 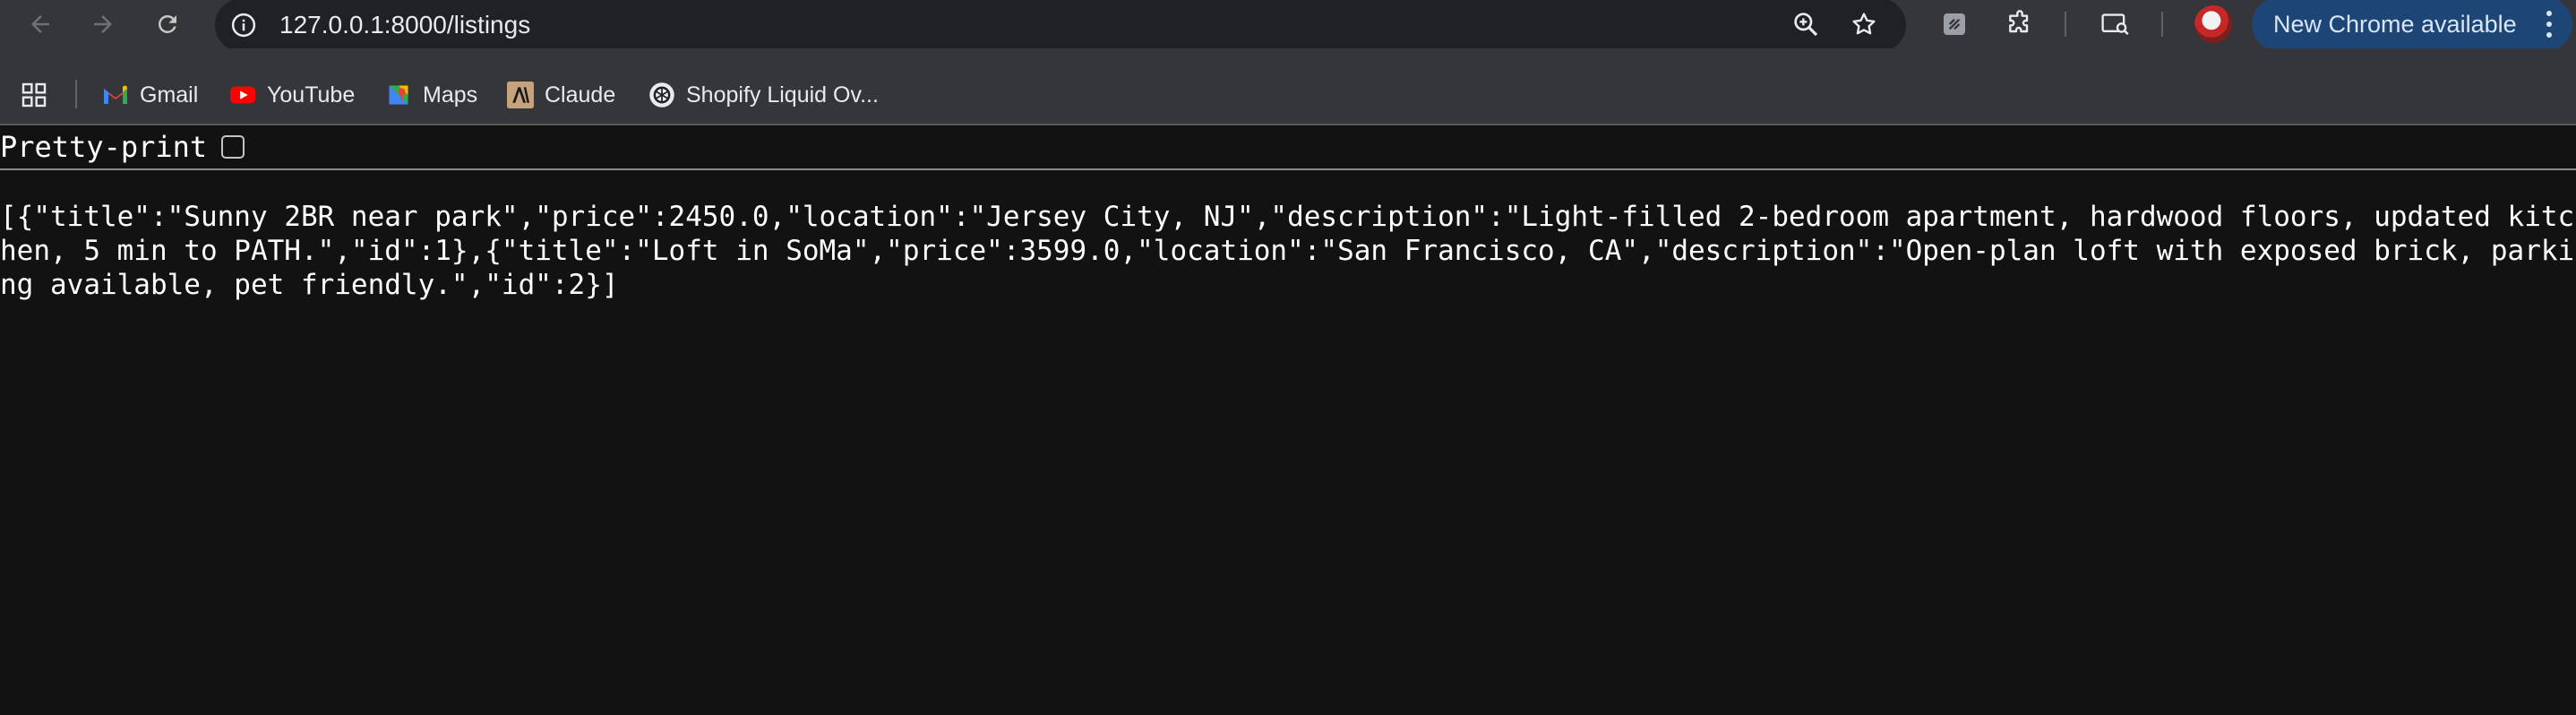 I want to click on openai-icon, so click(x=661, y=95).